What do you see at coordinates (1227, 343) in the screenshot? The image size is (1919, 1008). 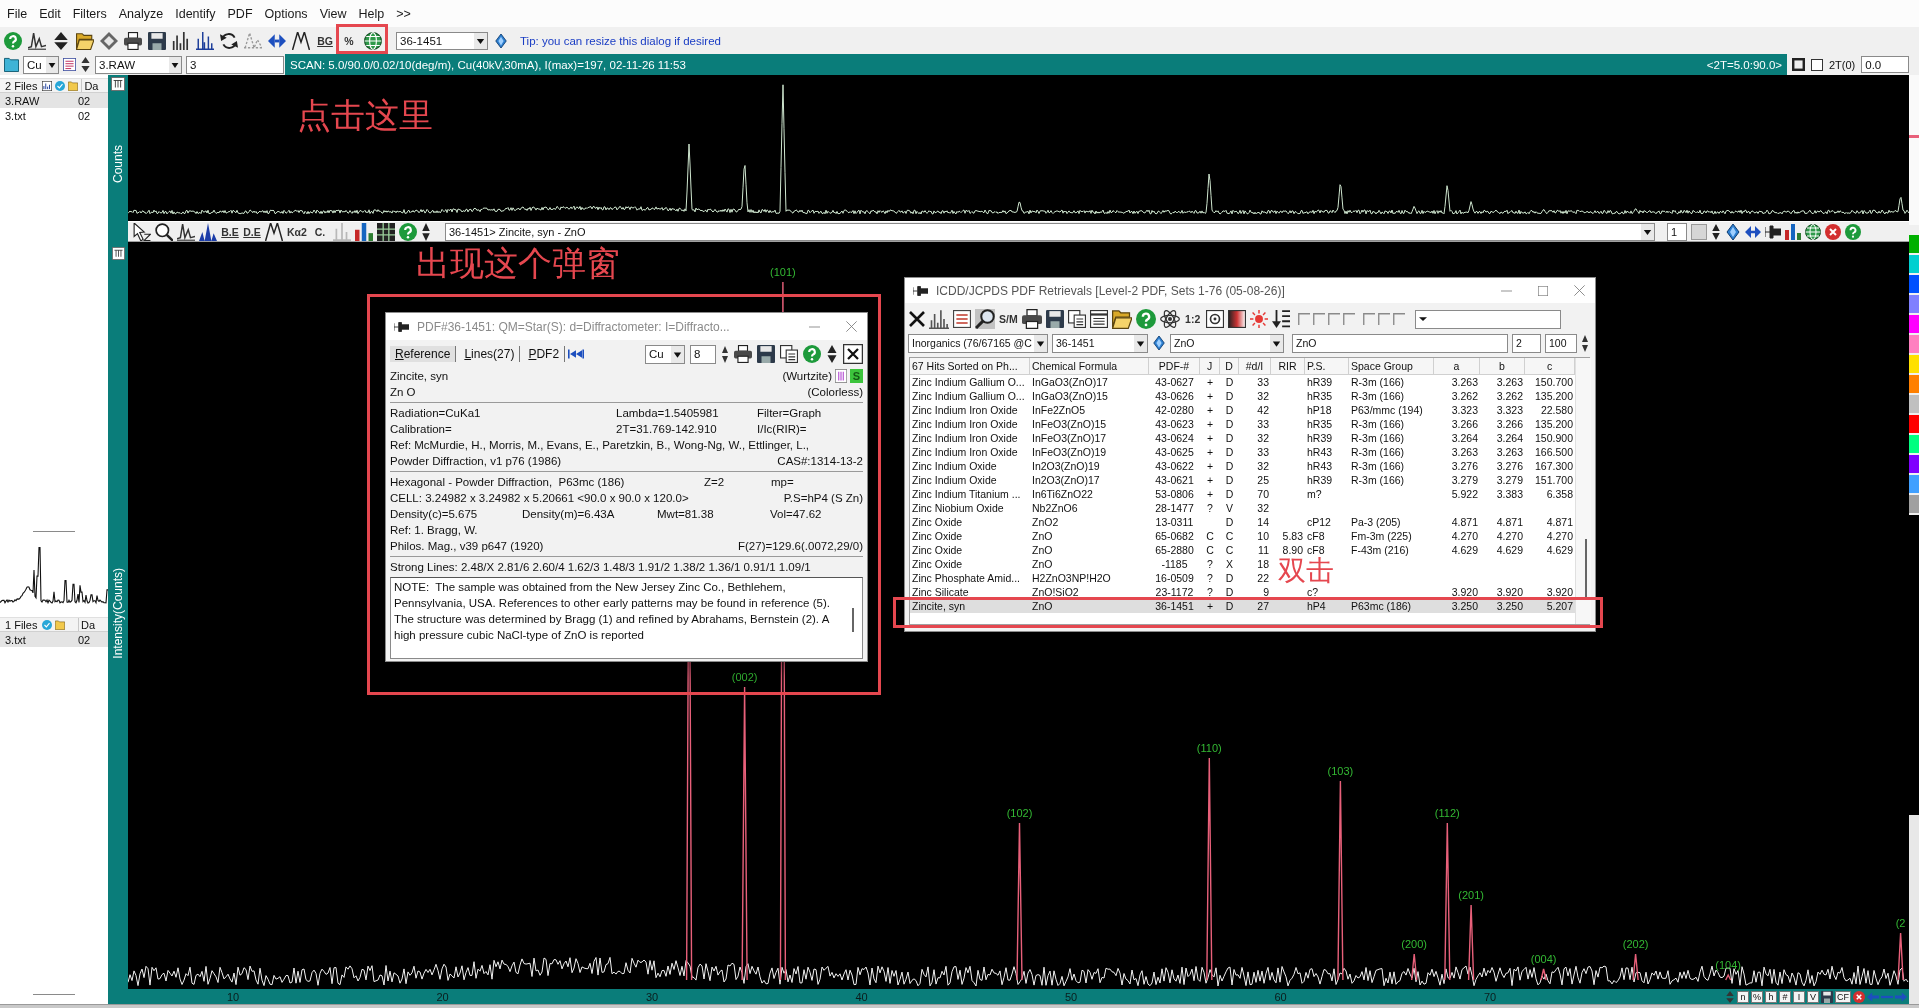 I see `element-combo: ZnO` at bounding box center [1227, 343].